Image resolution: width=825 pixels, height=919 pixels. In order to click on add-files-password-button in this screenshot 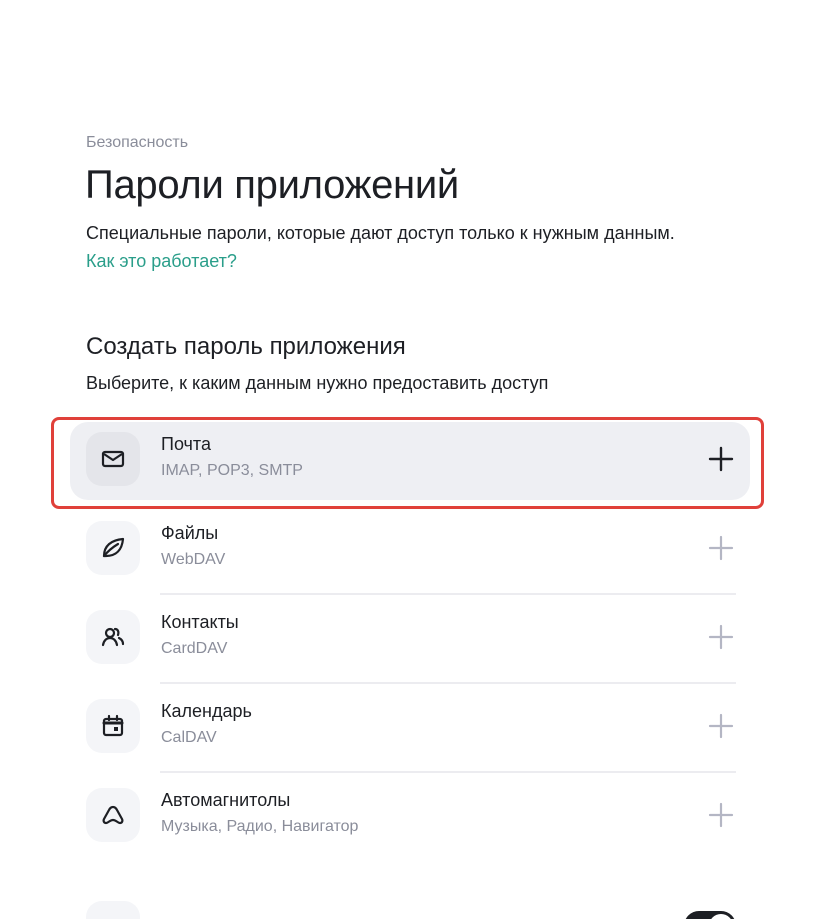, I will do `click(721, 548)`.